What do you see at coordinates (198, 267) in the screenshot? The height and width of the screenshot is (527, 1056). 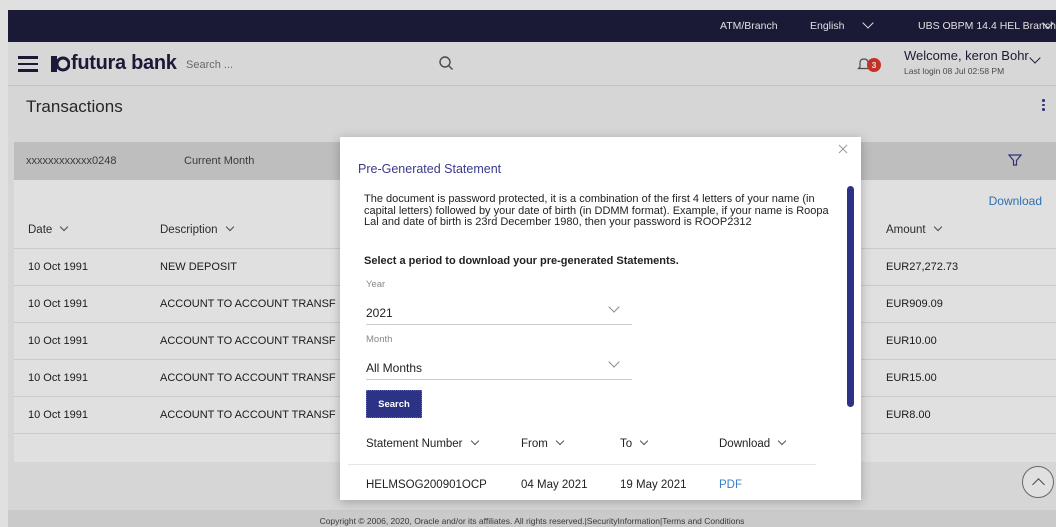 I see `cell-description: NEW DEPOSIT` at bounding box center [198, 267].